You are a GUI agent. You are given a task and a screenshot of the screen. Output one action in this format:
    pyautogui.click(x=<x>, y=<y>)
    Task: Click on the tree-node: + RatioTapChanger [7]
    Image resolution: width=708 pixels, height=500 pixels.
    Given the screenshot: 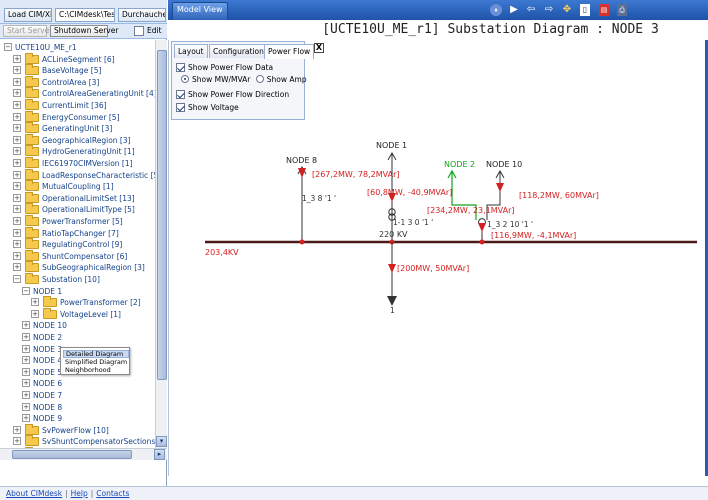 What is the action you would take?
    pyautogui.click(x=81, y=232)
    